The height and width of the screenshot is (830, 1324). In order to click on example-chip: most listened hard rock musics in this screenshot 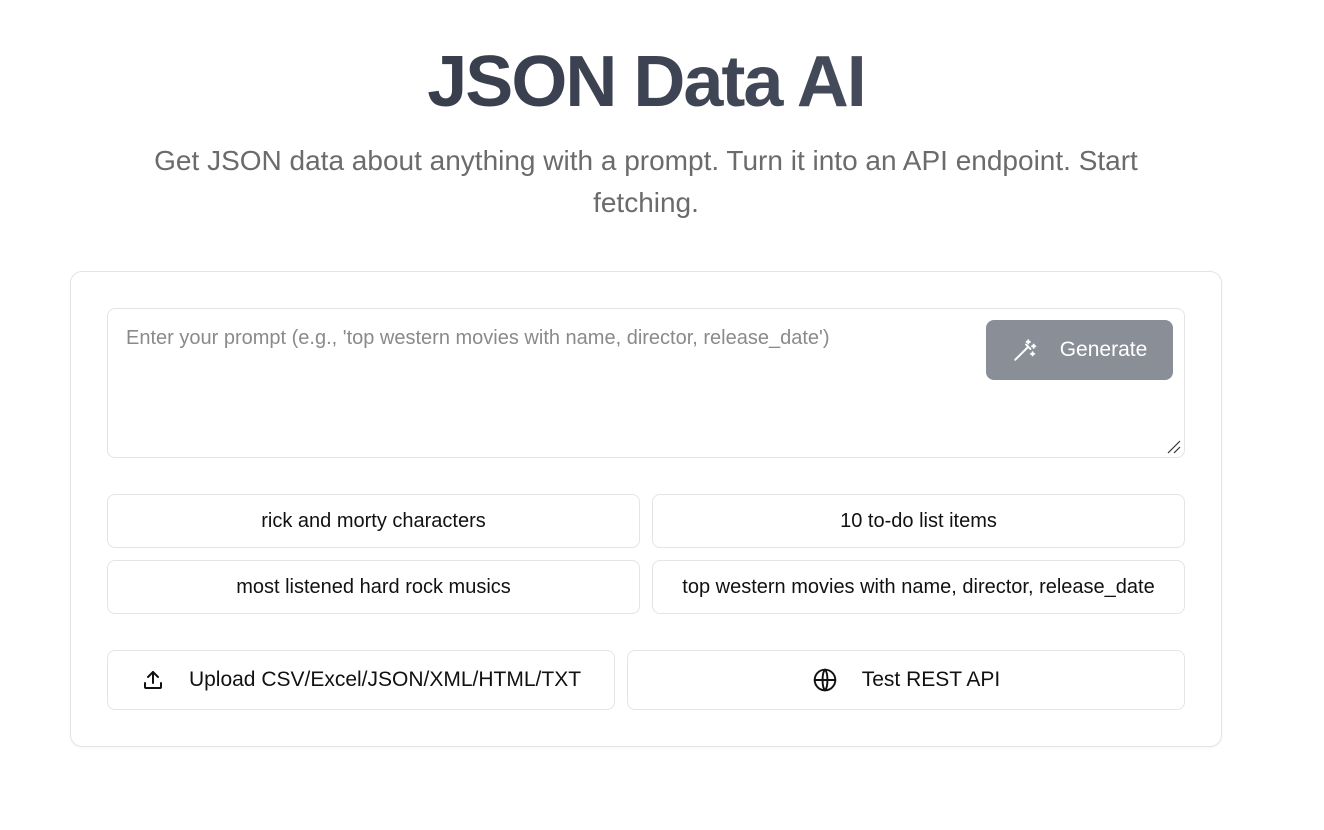, I will do `click(373, 587)`.